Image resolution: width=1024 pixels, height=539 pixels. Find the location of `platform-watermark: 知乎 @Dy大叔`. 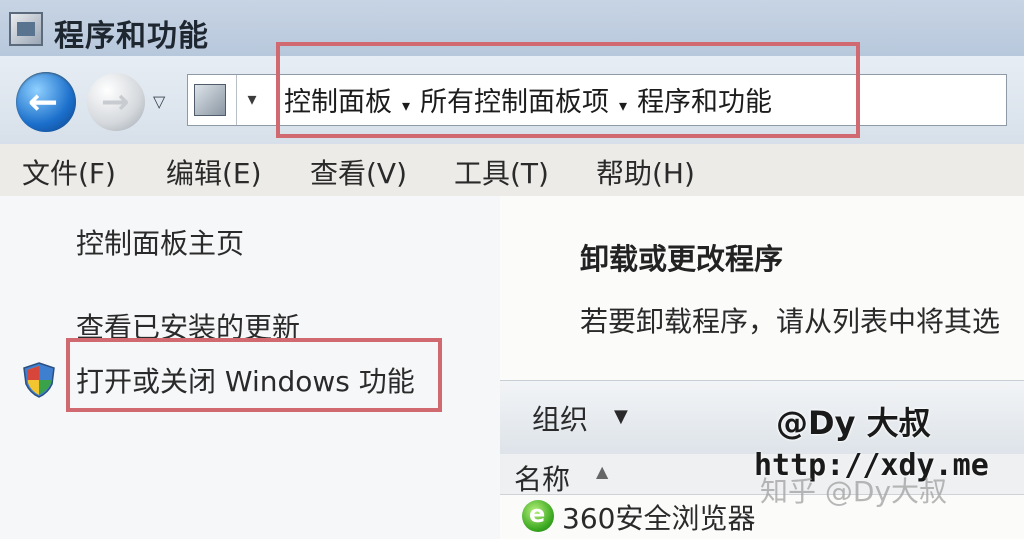

platform-watermark: 知乎 @Dy大叔 is located at coordinates (854, 491).